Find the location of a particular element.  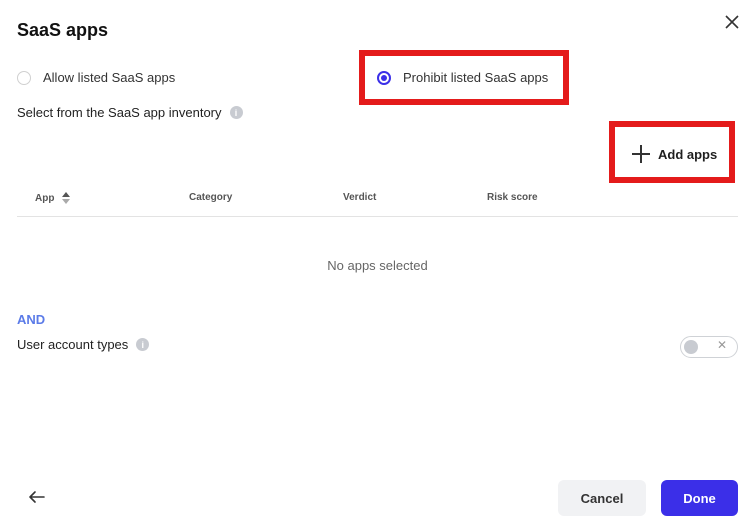

prohibit-option: Prohibit listed SaaS apps is located at coordinates (462, 77).